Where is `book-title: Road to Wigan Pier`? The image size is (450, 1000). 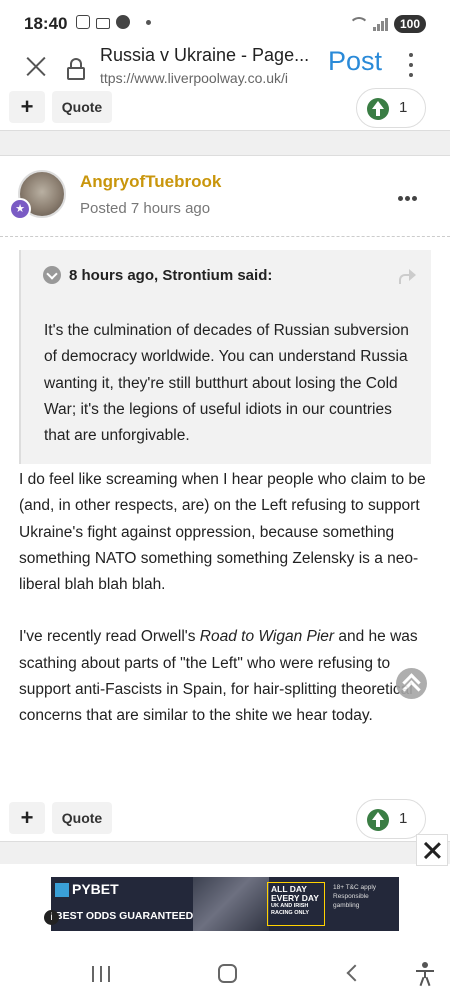 book-title: Road to Wigan Pier is located at coordinates (267, 637).